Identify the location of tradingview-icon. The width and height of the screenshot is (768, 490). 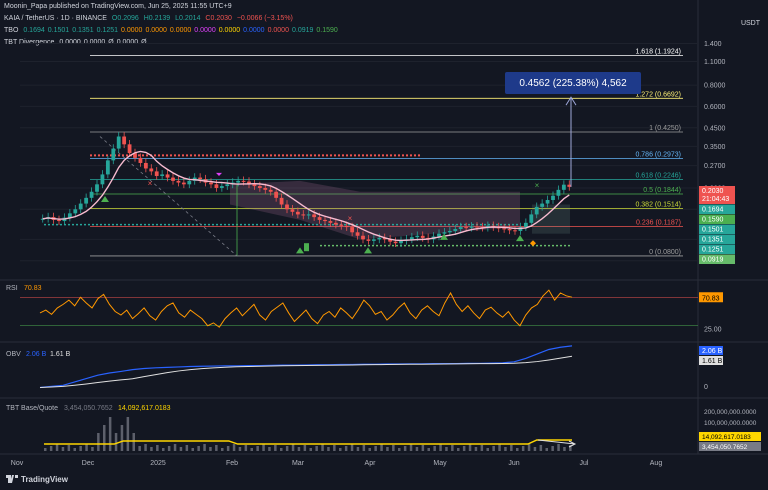
(12, 479).